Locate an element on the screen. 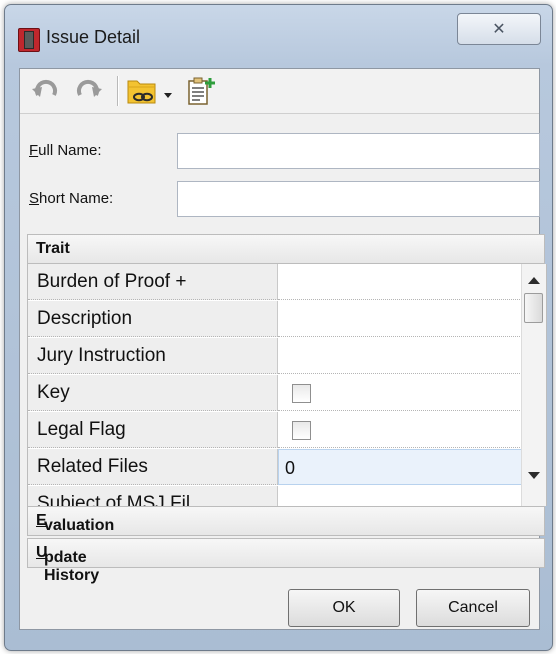 Image resolution: width=556 pixels, height=654 pixels. undo-icon is located at coordinates (46, 91).